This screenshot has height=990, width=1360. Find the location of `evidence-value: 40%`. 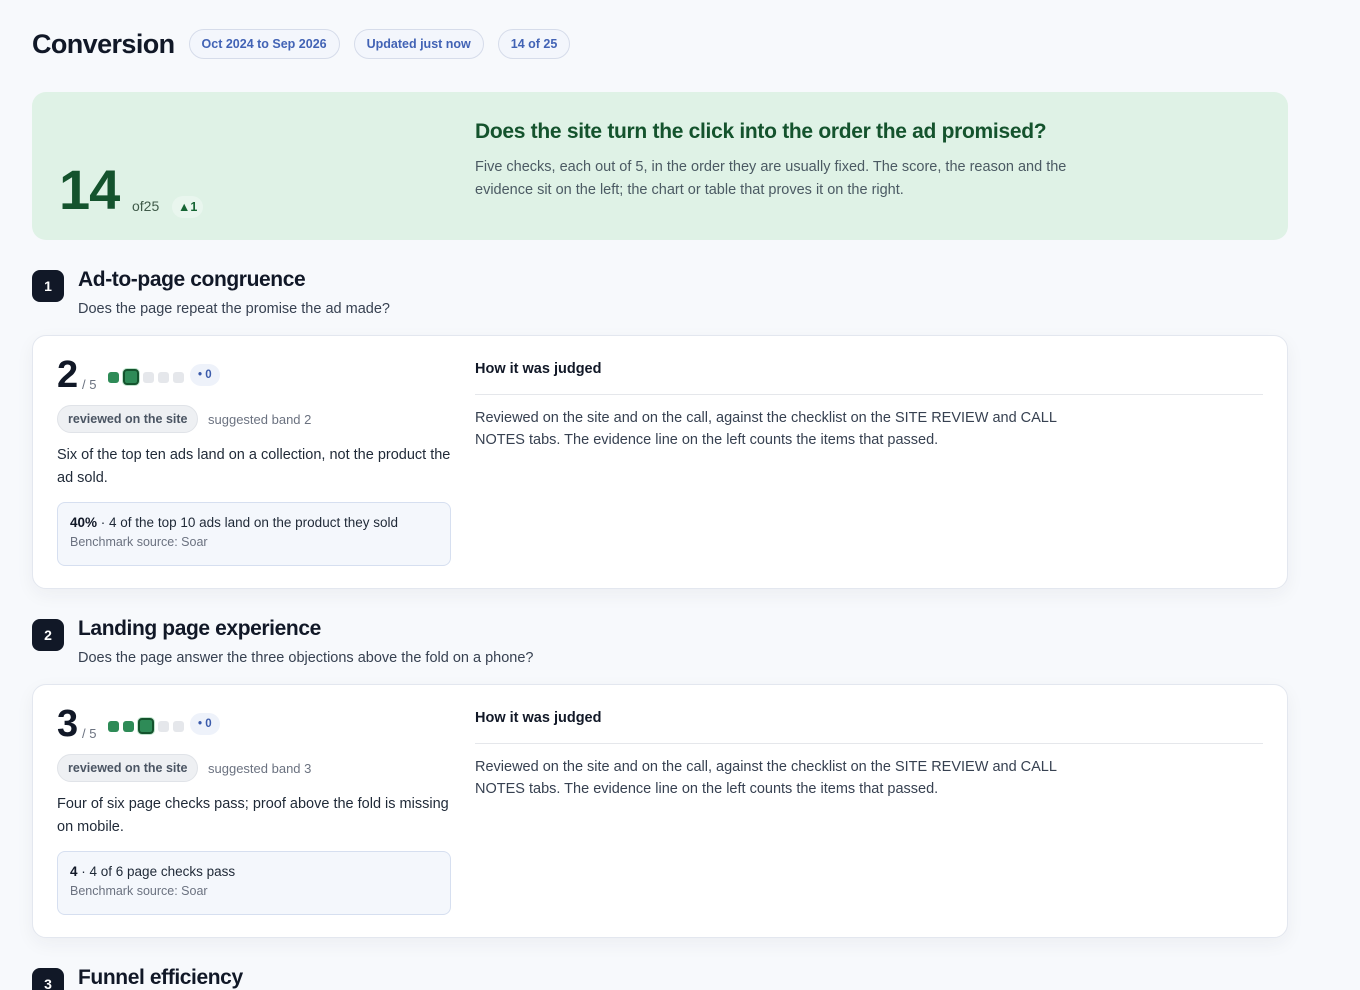

evidence-value: 40% is located at coordinates (84, 522).